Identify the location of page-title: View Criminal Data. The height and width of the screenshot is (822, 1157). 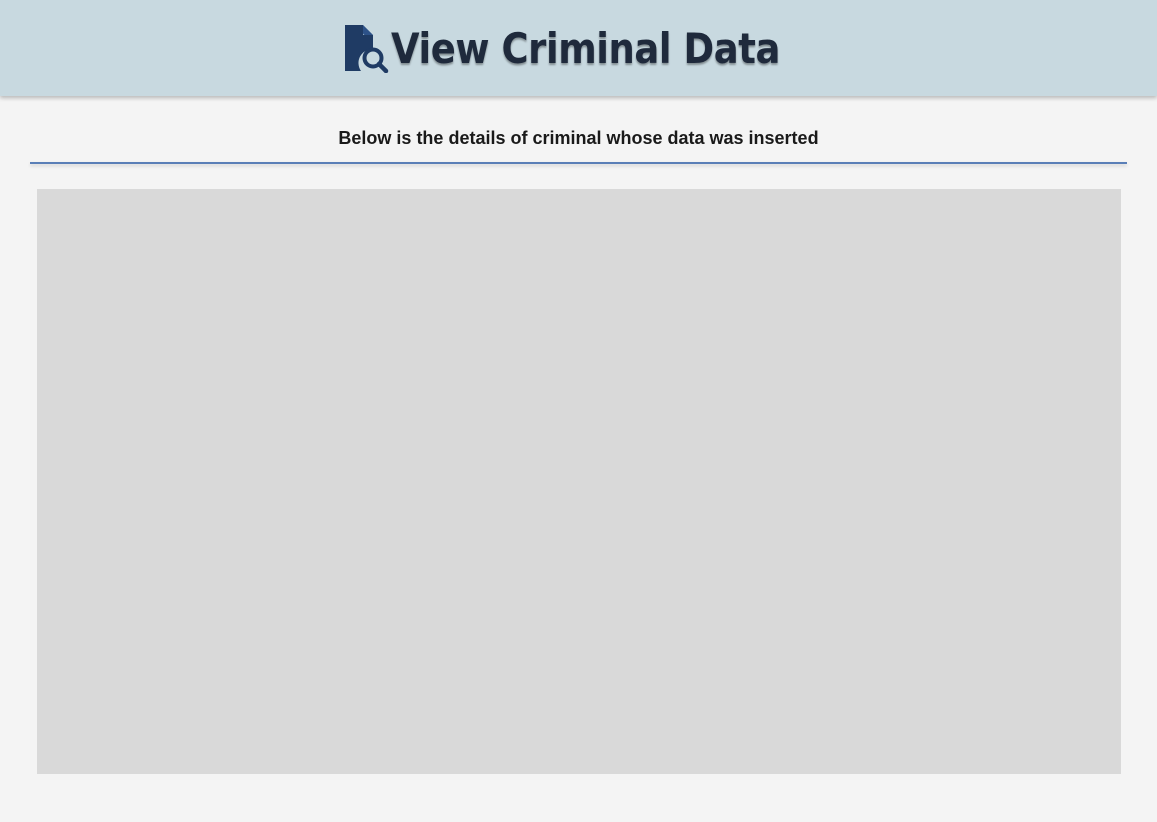
(586, 48).